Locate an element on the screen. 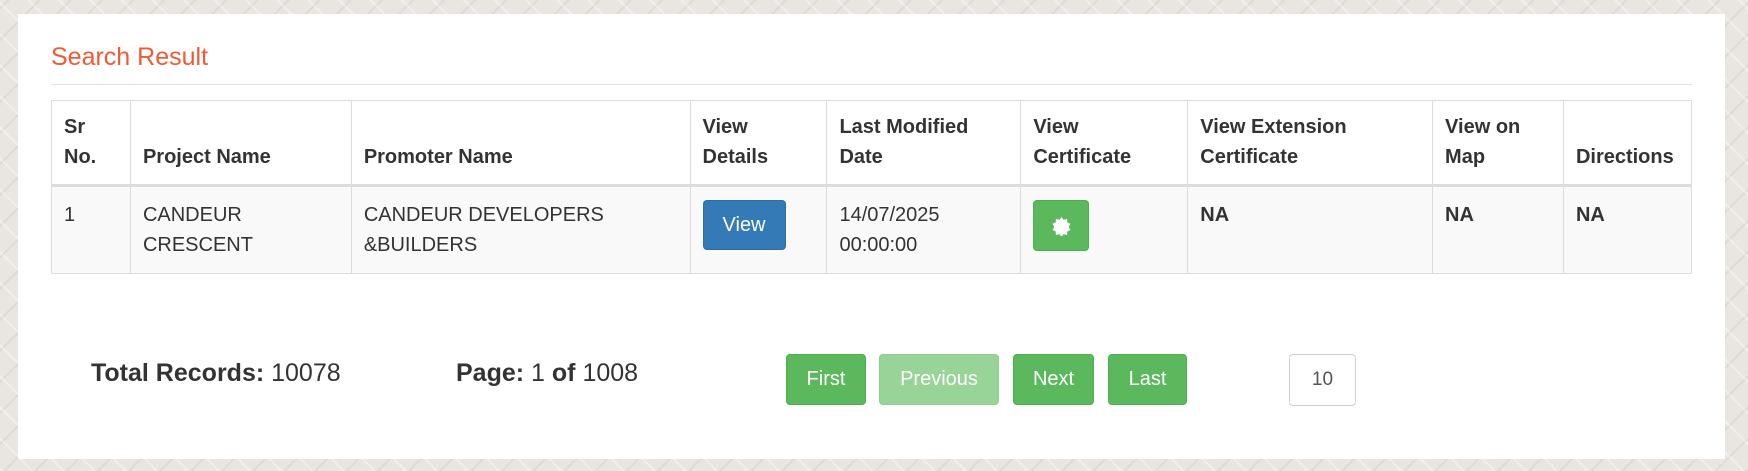 The width and height of the screenshot is (1748, 471). cell-view-on-map: NA is located at coordinates (1498, 229).